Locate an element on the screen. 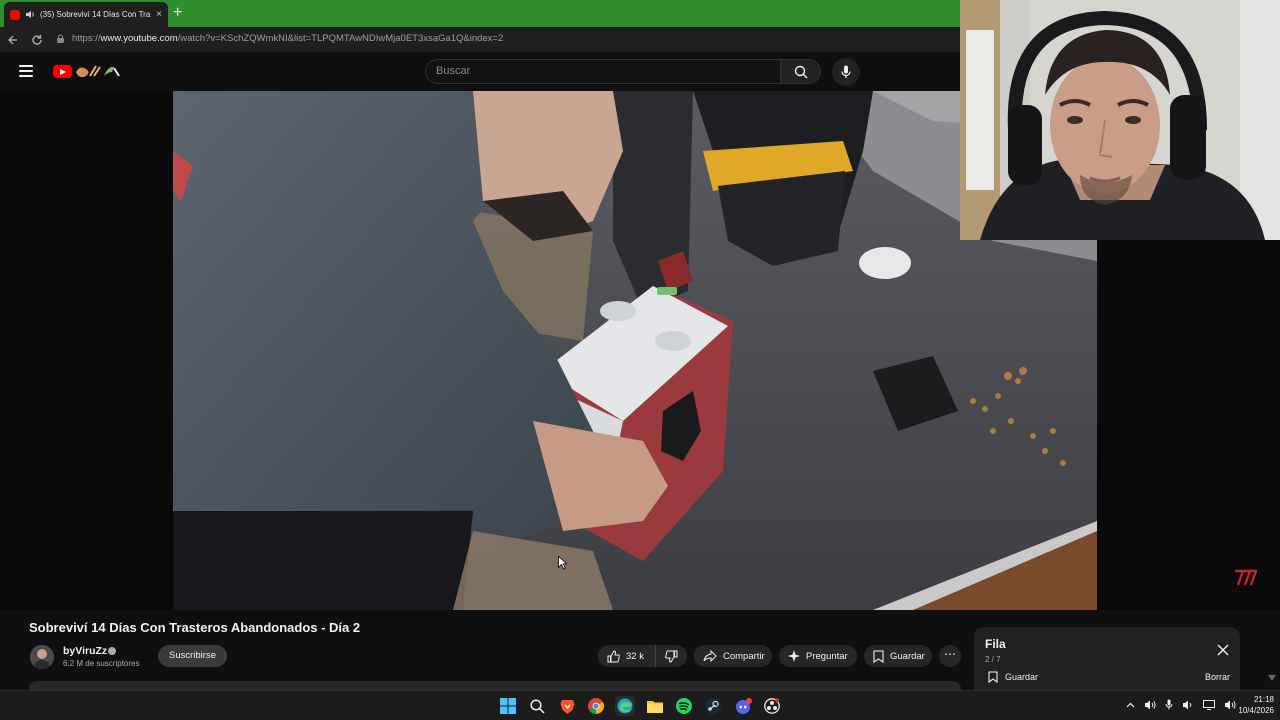 The height and width of the screenshot is (720, 1280). search-button is located at coordinates (801, 71).